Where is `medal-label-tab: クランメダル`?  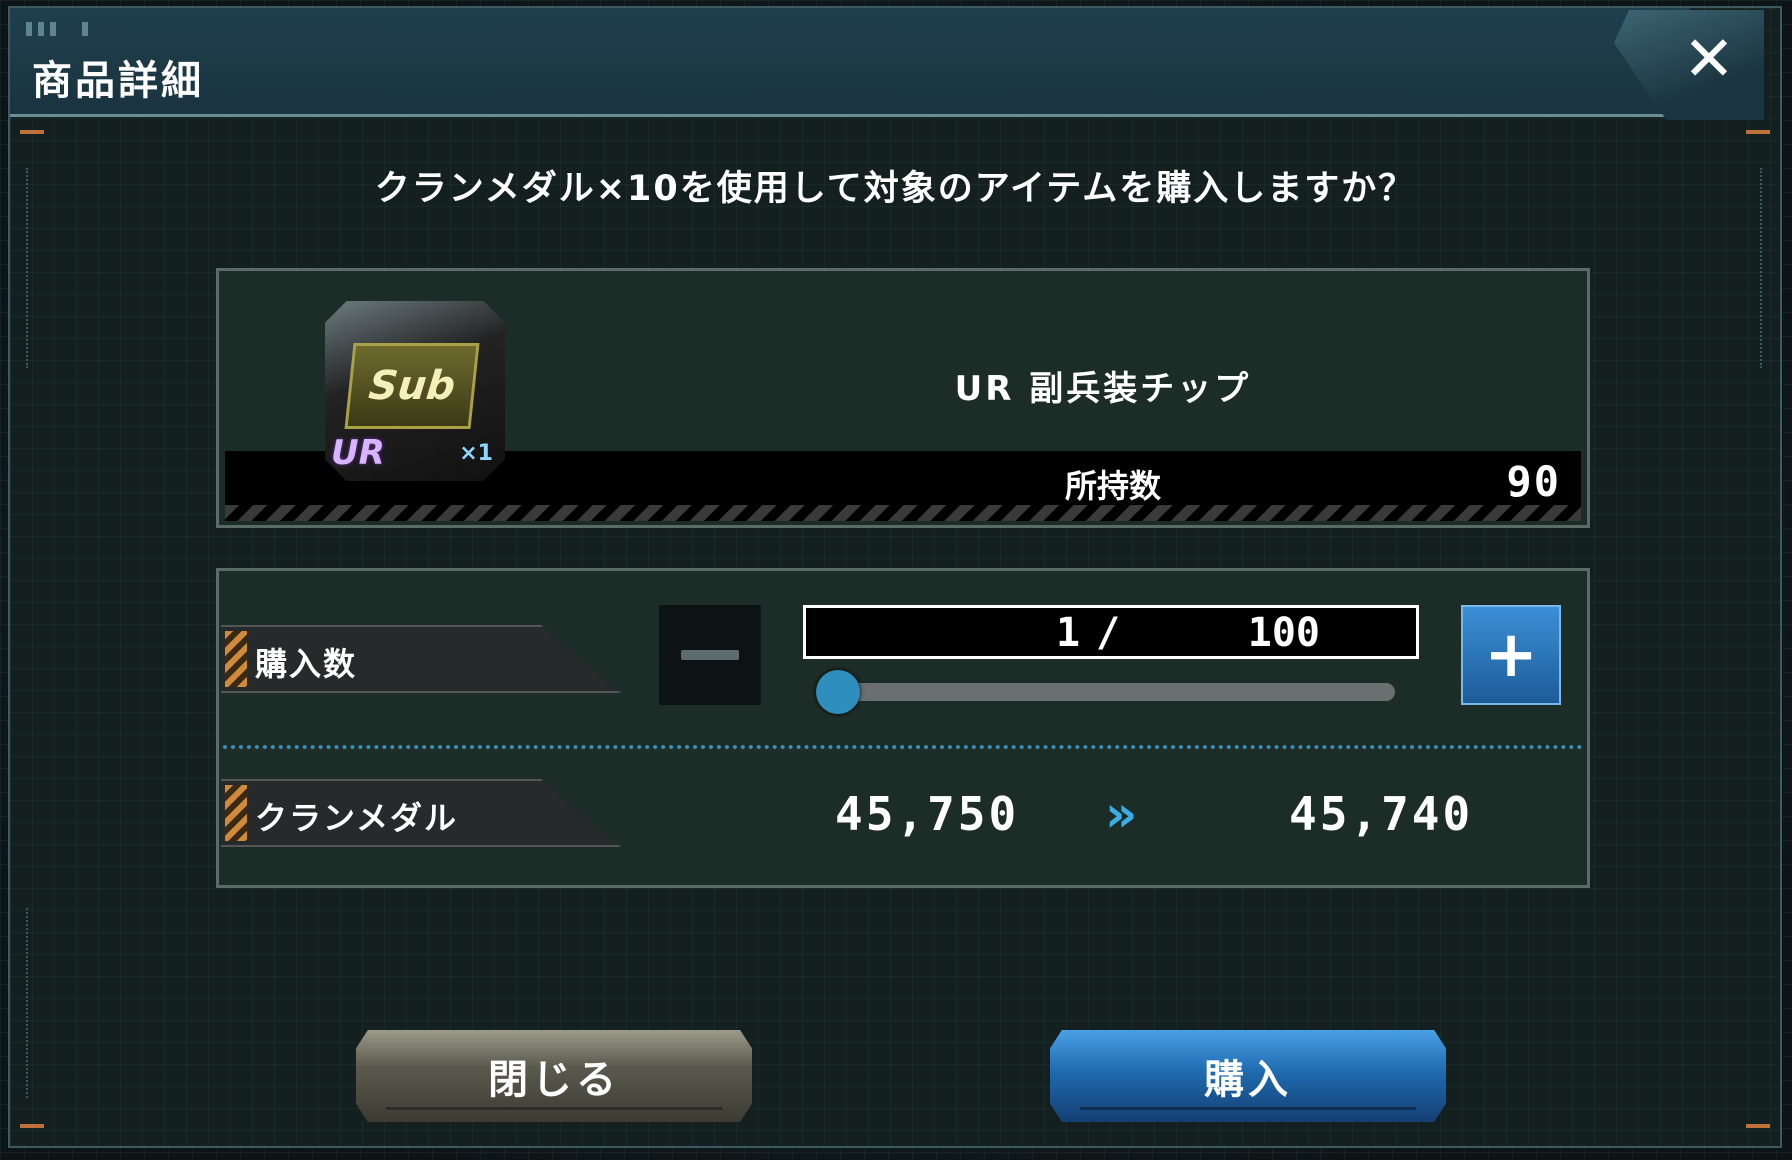
medal-label-tab: クランメダル is located at coordinates (421, 813).